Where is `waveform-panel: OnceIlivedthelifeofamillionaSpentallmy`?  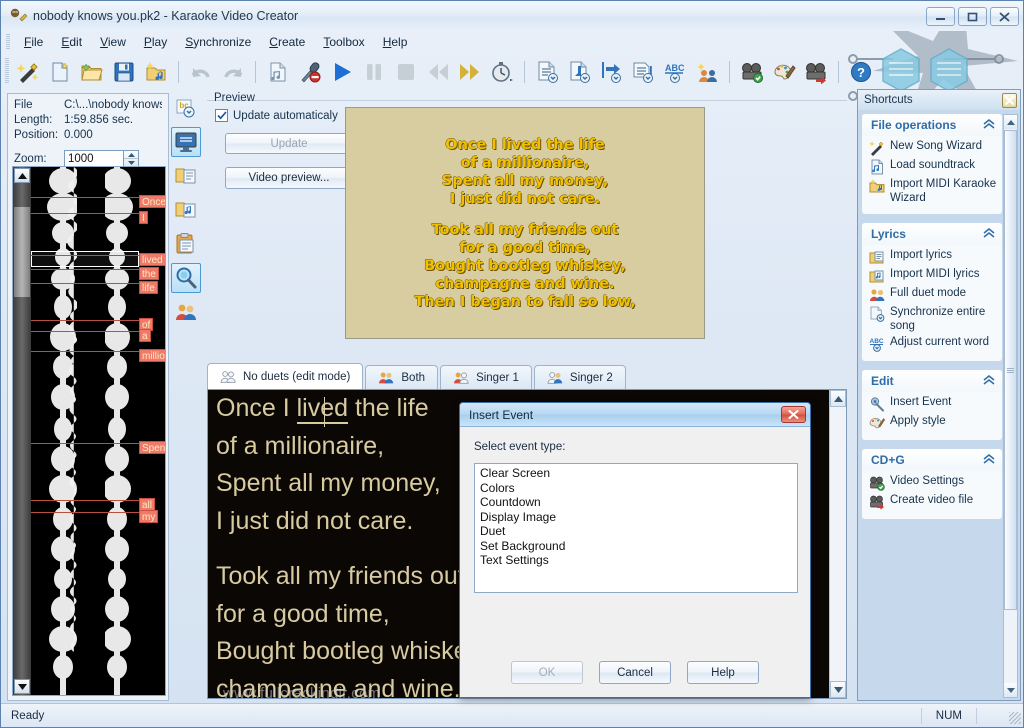 waveform-panel: OnceIlivedthelifeofamillionaSpentallmy is located at coordinates (89, 431).